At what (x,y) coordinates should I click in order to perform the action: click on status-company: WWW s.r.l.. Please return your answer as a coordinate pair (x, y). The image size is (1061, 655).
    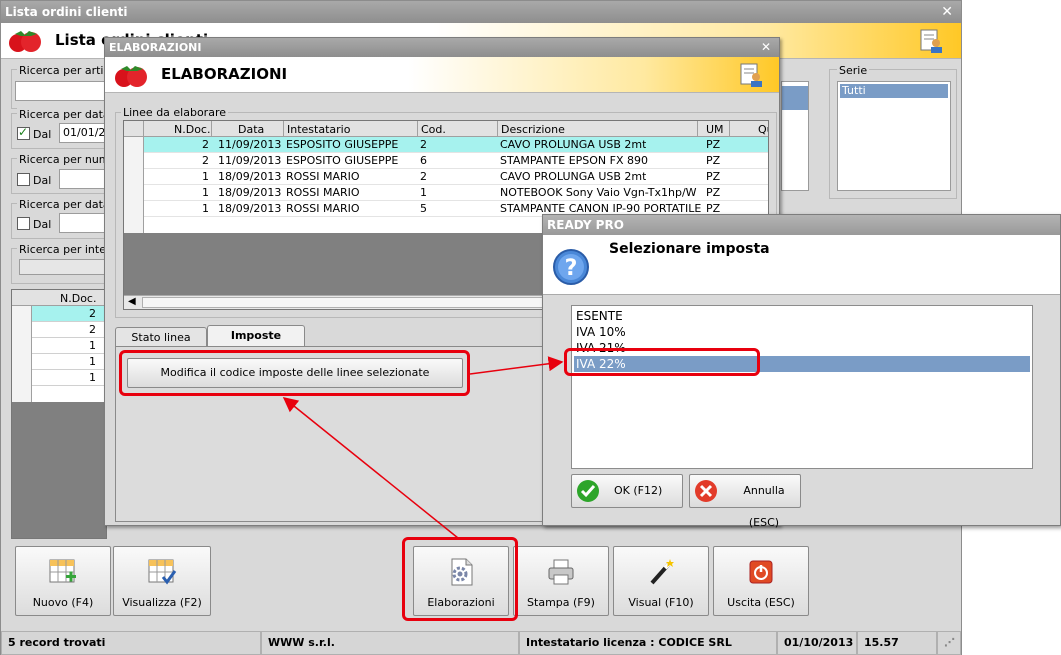
    Looking at the image, I should click on (390, 643).